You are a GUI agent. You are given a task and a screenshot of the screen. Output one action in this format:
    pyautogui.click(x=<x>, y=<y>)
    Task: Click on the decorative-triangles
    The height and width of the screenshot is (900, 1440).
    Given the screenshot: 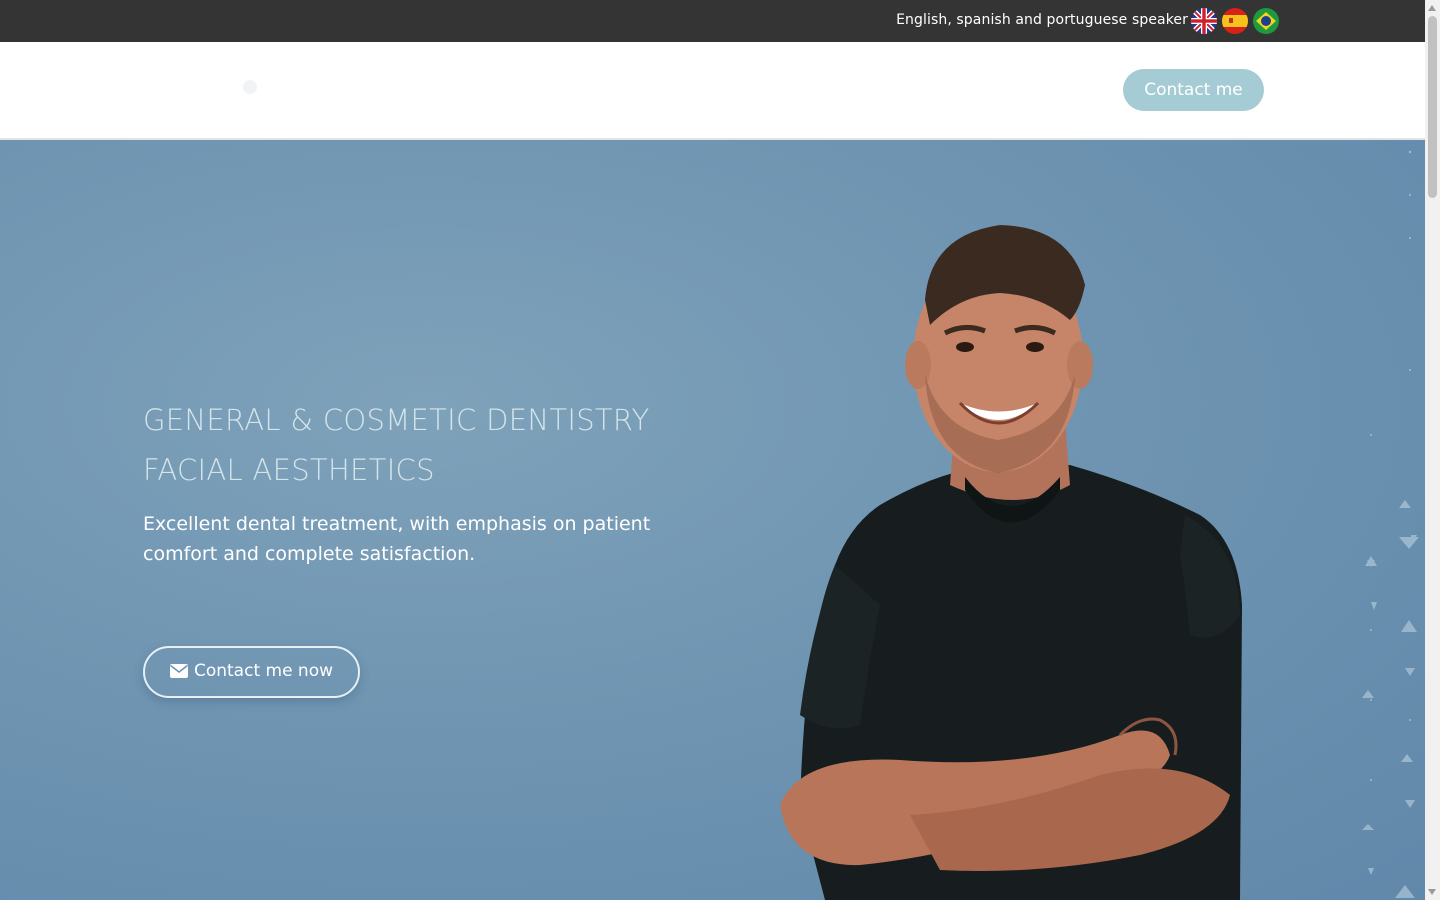 What is the action you would take?
    pyautogui.click(x=1390, y=524)
    